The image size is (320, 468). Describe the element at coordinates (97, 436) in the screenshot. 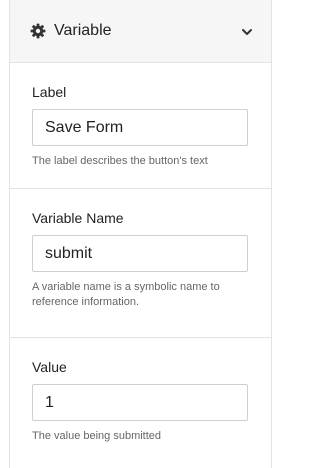

I see `value-help-text: The value being submitted` at that location.